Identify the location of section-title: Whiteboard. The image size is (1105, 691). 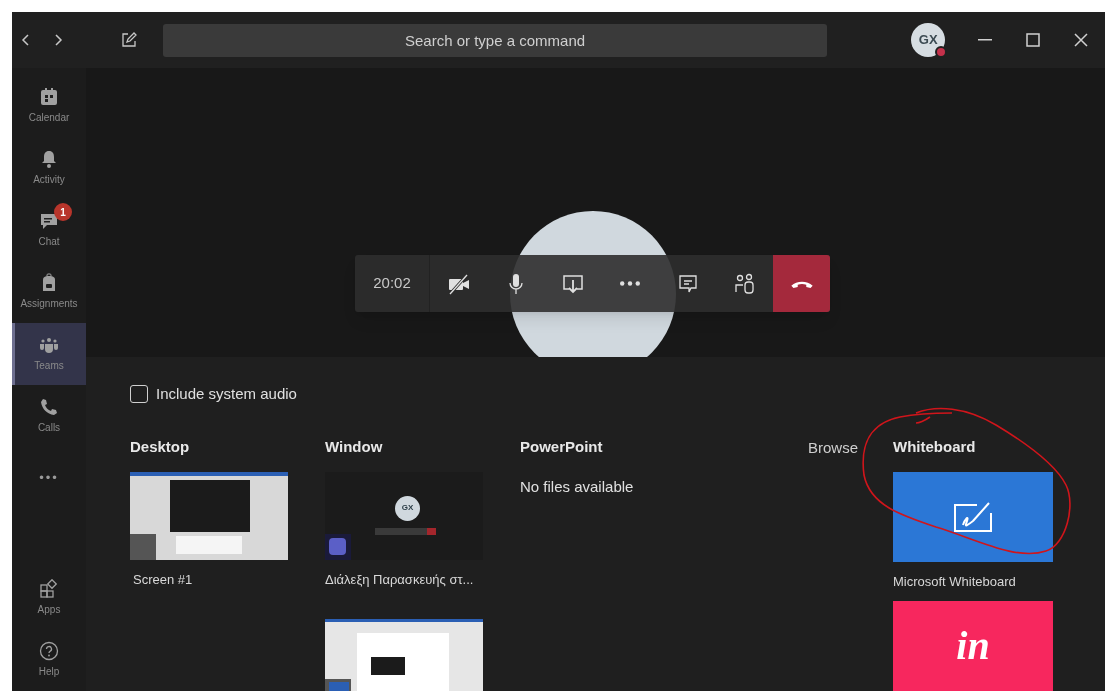
(935, 446).